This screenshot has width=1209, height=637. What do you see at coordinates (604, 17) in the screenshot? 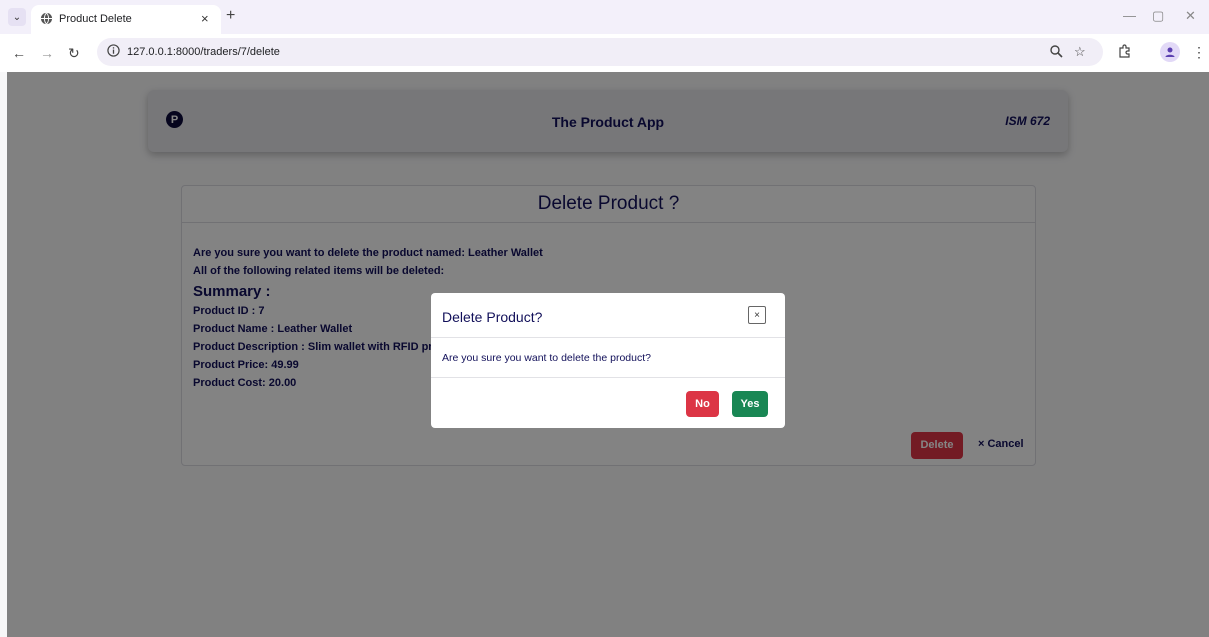
I see `browser-tab-bar: ⌄ Product Delete × + — ▢ ✕` at bounding box center [604, 17].